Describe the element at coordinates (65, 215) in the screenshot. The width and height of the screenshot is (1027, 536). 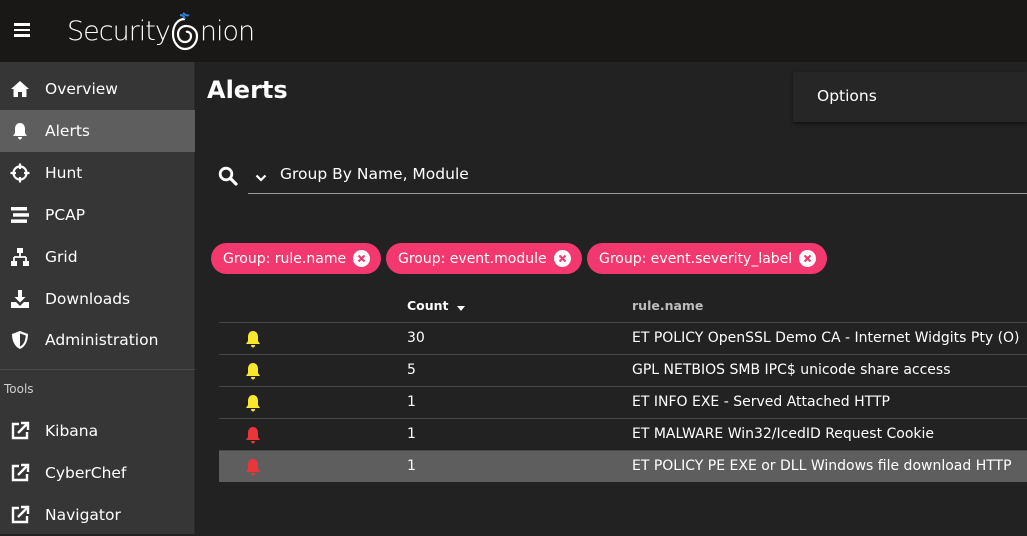
I see `sidebar-item-label: PCAP` at that location.